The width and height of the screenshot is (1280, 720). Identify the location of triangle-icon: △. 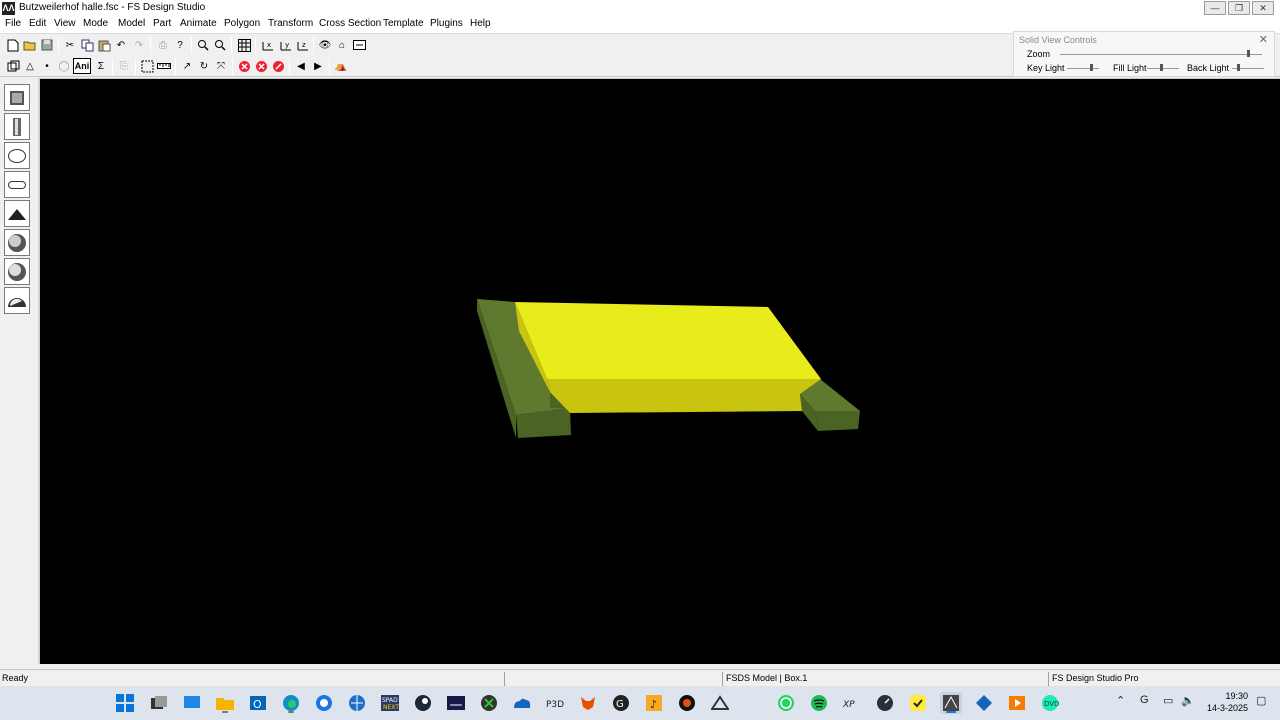
(30, 66).